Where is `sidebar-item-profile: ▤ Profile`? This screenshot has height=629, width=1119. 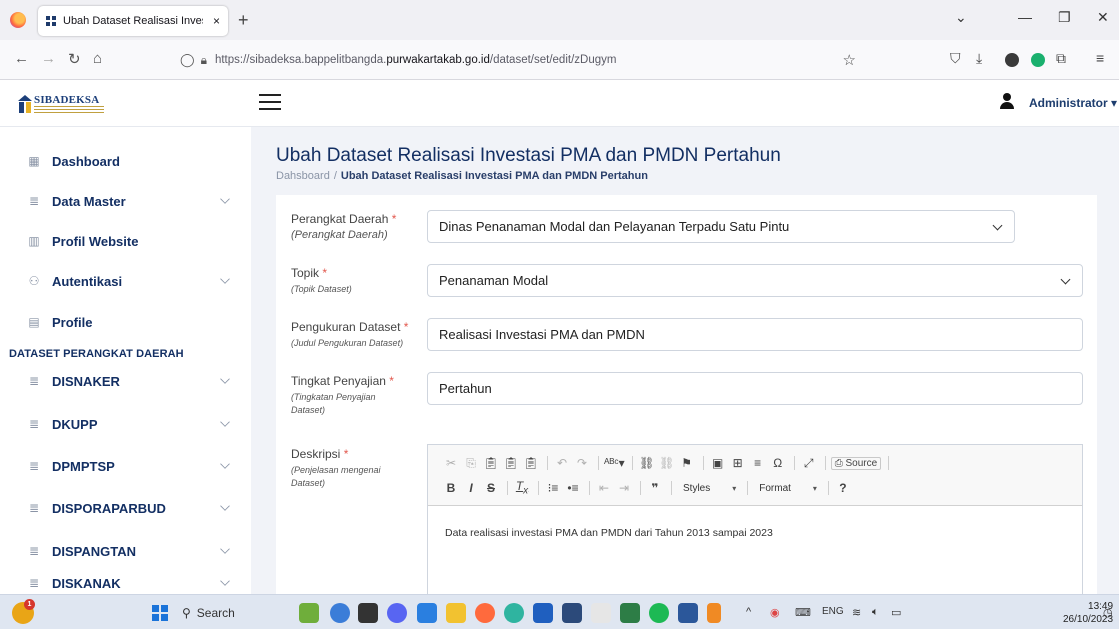 sidebar-item-profile: ▤ Profile is located at coordinates (125, 322).